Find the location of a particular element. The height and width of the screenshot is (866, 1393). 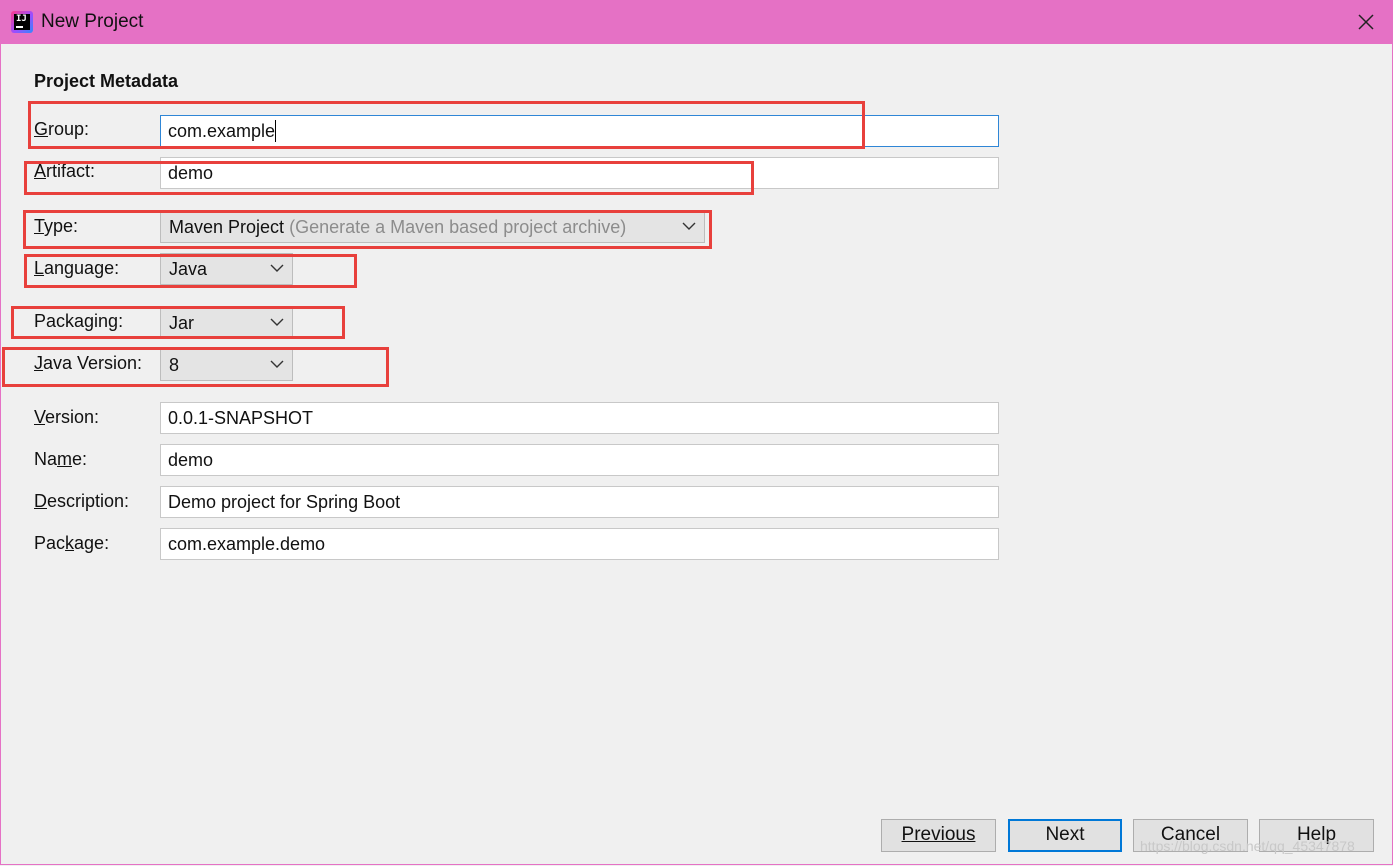

next-button-label: Next is located at coordinates (1065, 834).